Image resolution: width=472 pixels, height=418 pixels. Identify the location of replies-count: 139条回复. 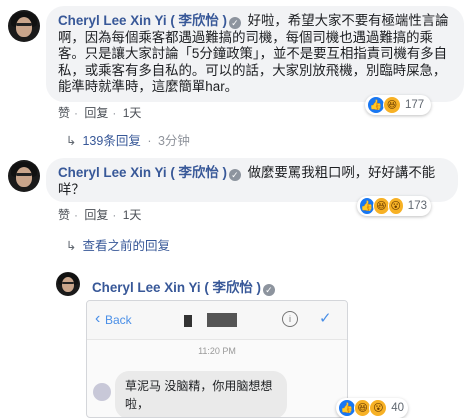
(111, 141).